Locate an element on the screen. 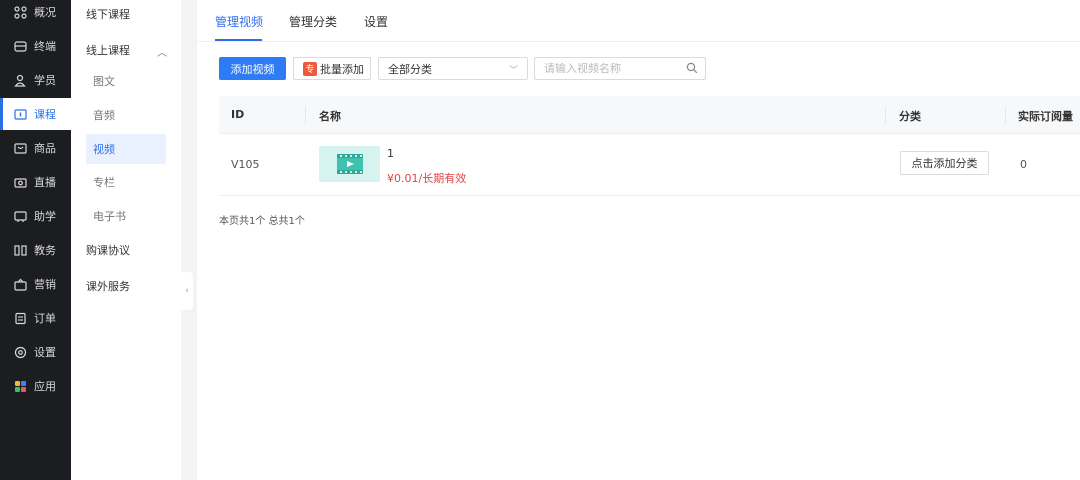 Image resolution: width=1080 pixels, height=480 pixels. marketing-icon is located at coordinates (20, 284).